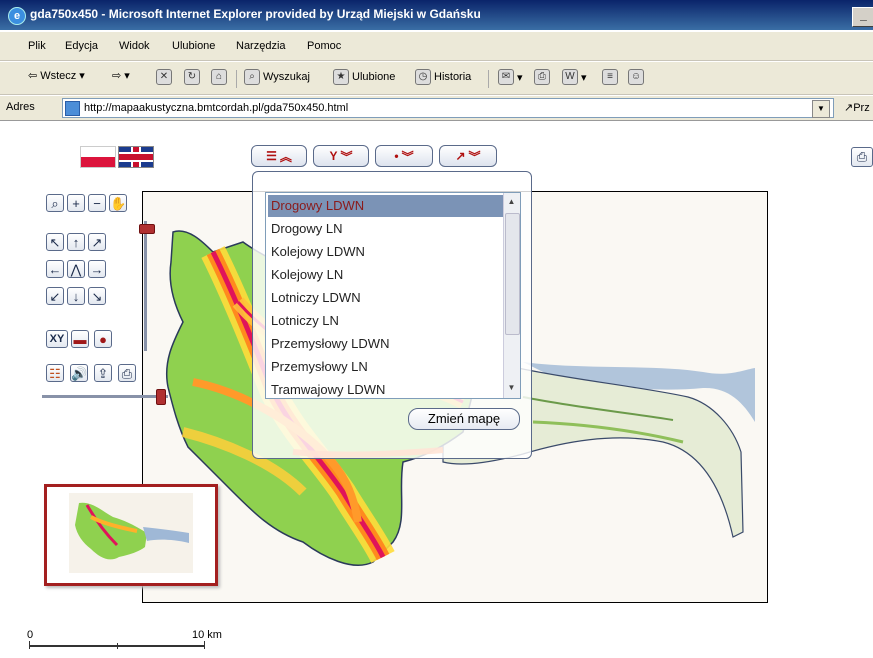  I want to click on pan-northwest-button: ↖, so click(55, 242).